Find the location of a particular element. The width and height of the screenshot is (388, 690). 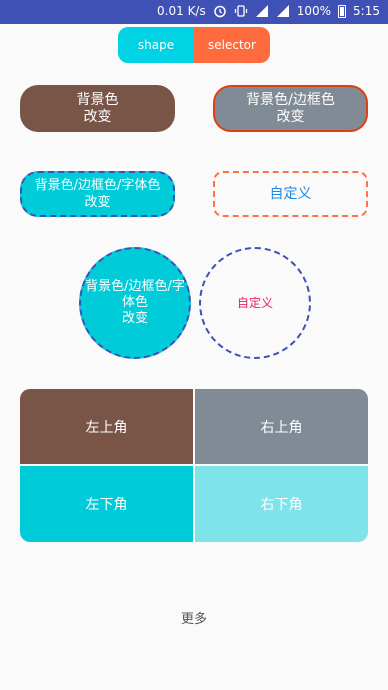

bg-border-text-change-button: 背景色/边框色/字体色 改变 is located at coordinates (97, 194).